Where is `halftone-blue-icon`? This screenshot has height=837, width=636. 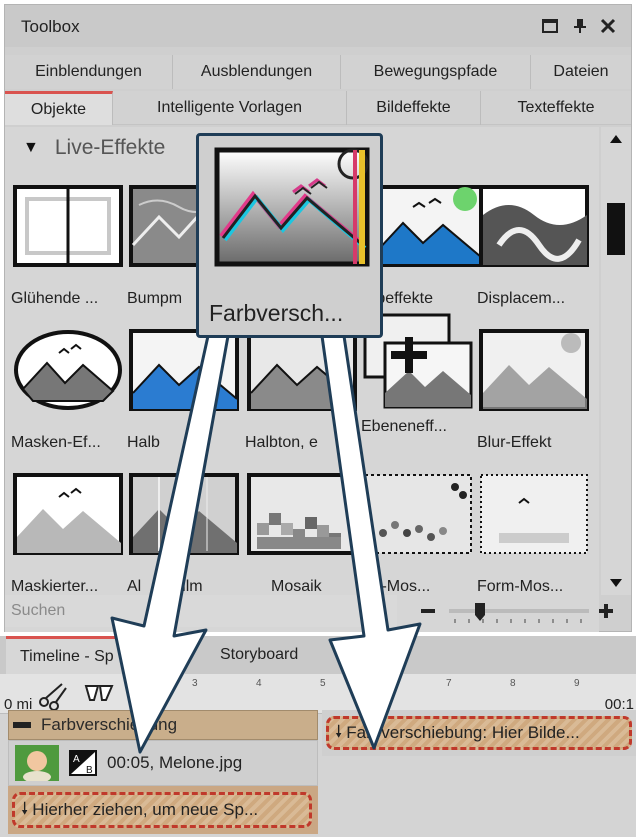 halftone-blue-icon is located at coordinates (184, 370).